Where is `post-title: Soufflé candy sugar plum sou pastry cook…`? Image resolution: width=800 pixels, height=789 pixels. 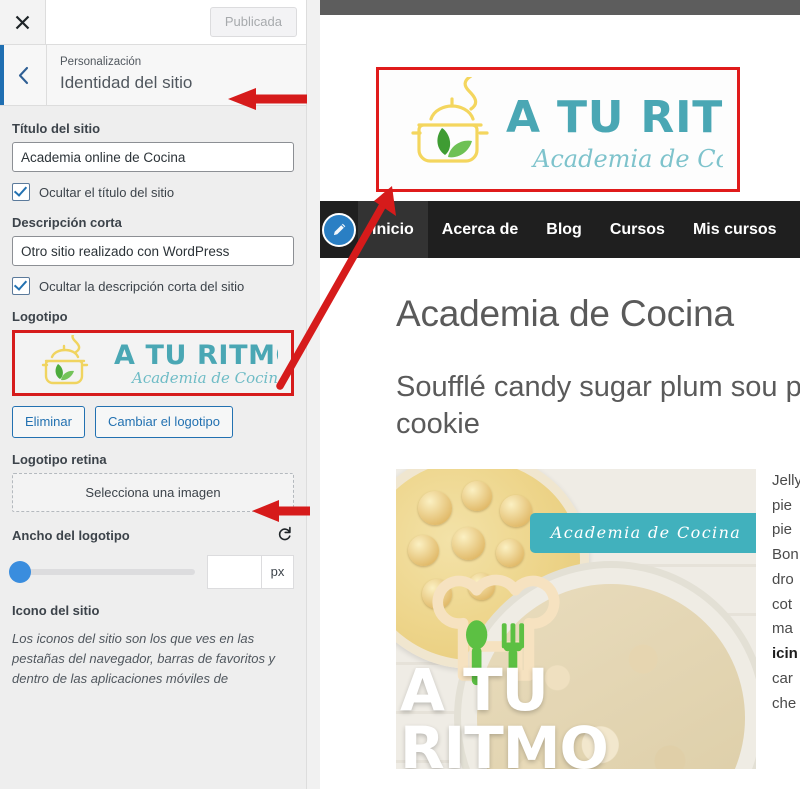
post-title: Soufflé candy sugar plum sou pastry cook… is located at coordinates (598, 406).